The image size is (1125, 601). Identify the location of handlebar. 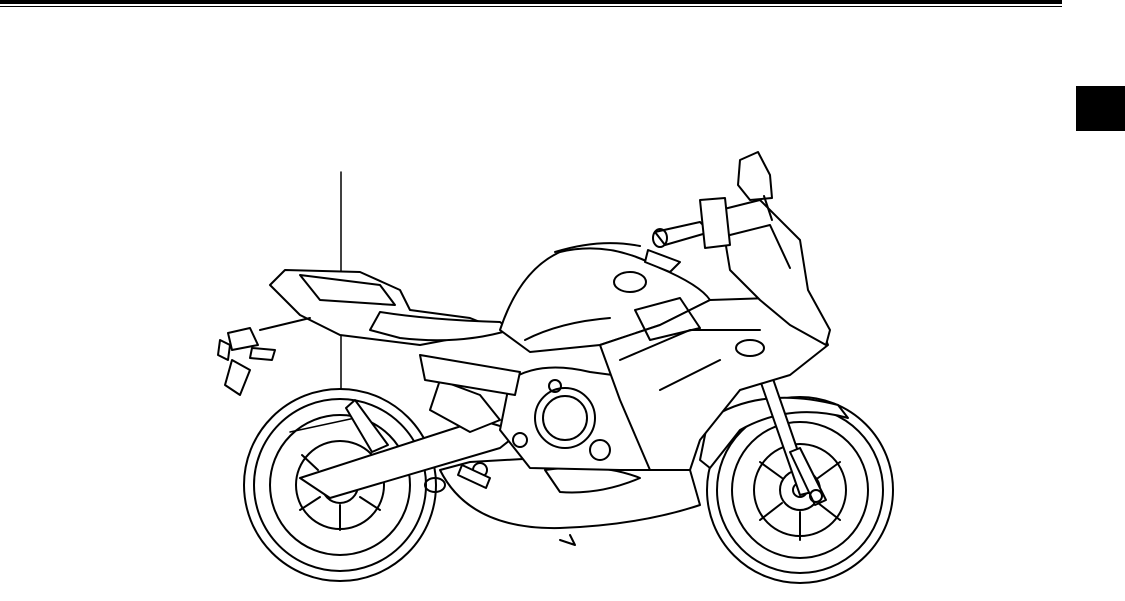
(687, 235).